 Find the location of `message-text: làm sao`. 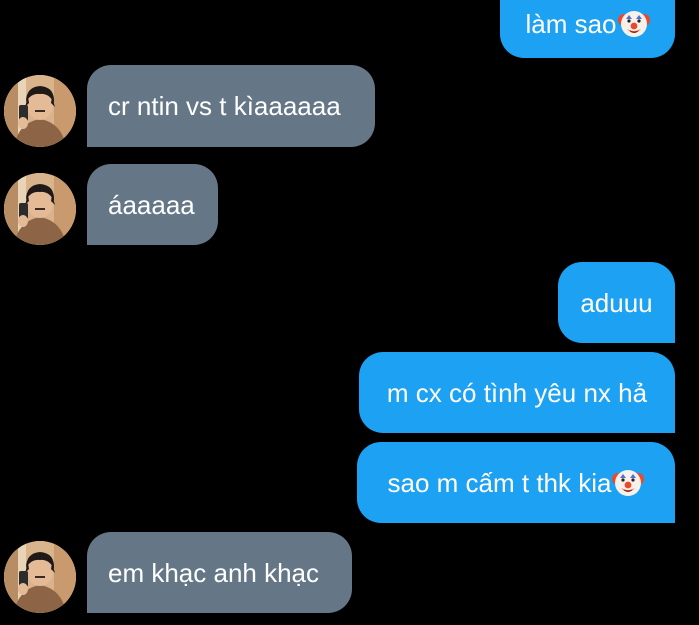

message-text: làm sao is located at coordinates (571, 23).